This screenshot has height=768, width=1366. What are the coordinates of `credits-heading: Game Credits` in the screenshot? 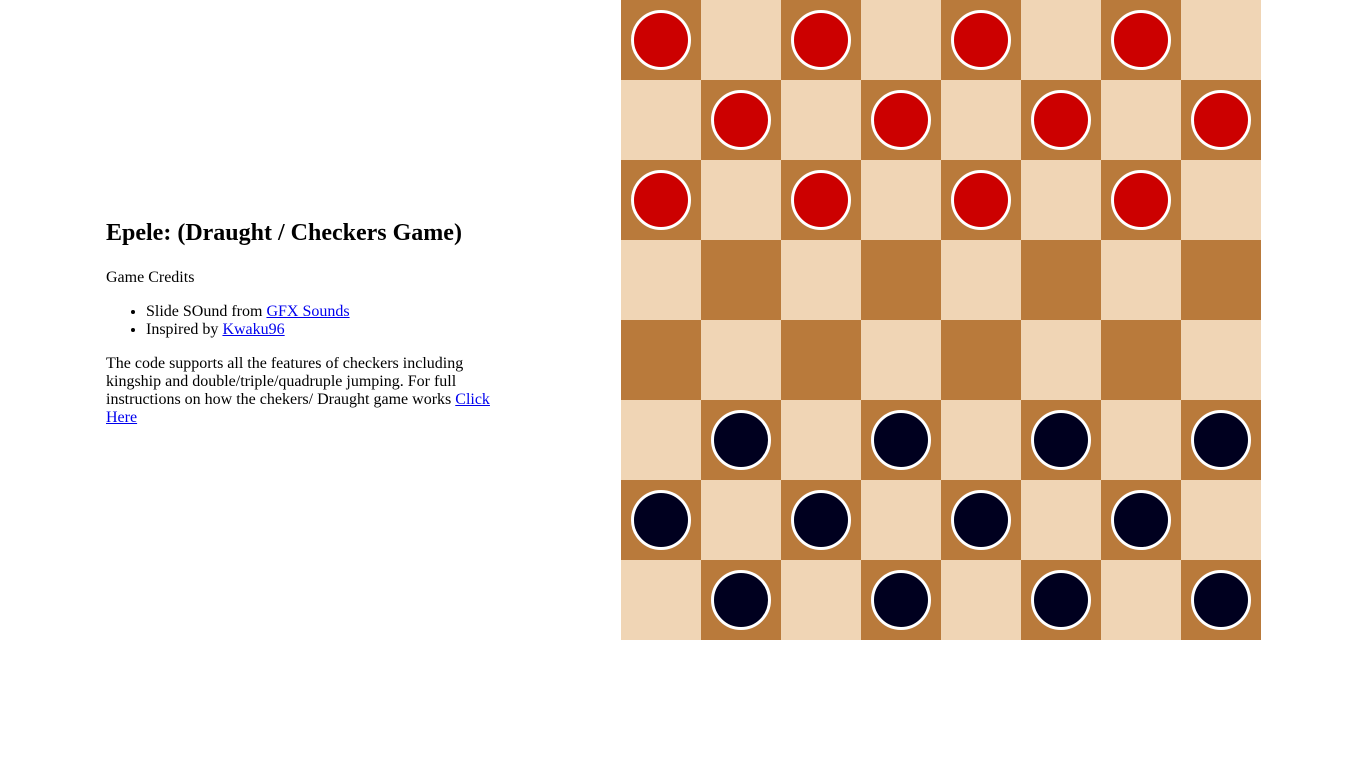 It's located at (150, 277).